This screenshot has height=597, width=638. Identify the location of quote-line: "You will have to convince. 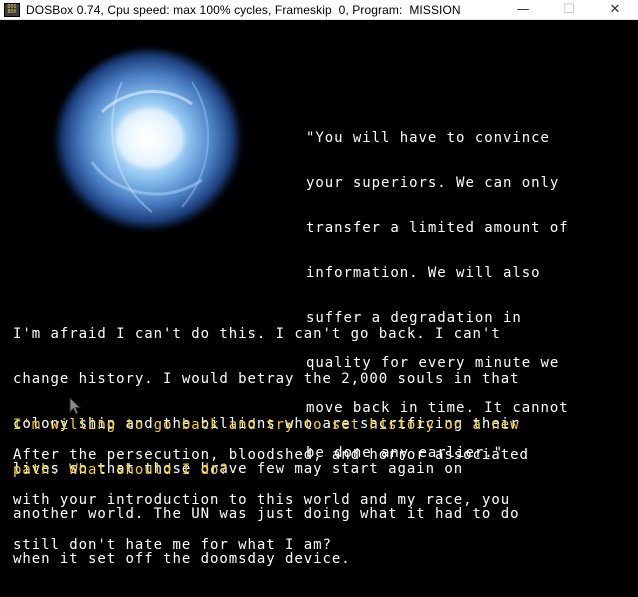
(428, 138).